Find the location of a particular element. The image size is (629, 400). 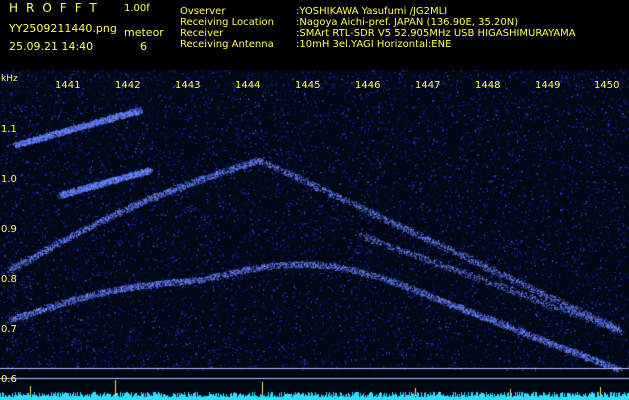

info-row-observer: Ovserver :YOSHIKAWA Yasufumi /JG2MLI is located at coordinates (378, 11).